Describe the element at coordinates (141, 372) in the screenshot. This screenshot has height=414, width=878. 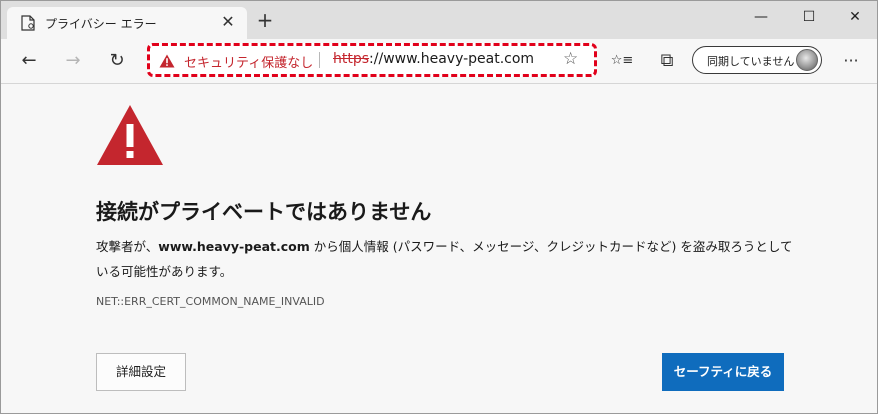
I see `advanced-settings-button: 詳細設定` at that location.